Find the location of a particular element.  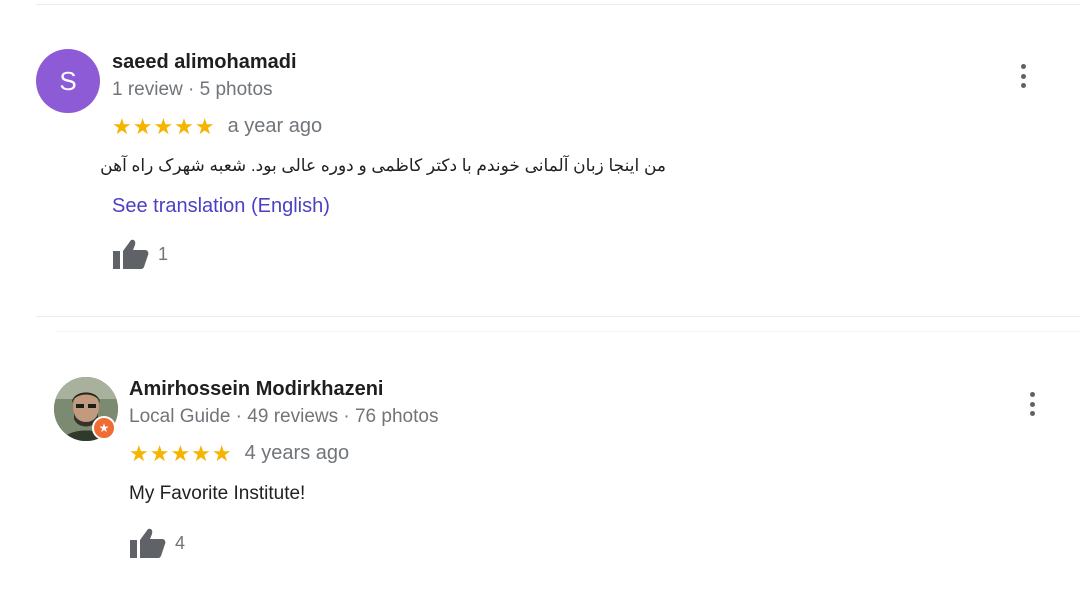

avatar: S is located at coordinates (68, 81).